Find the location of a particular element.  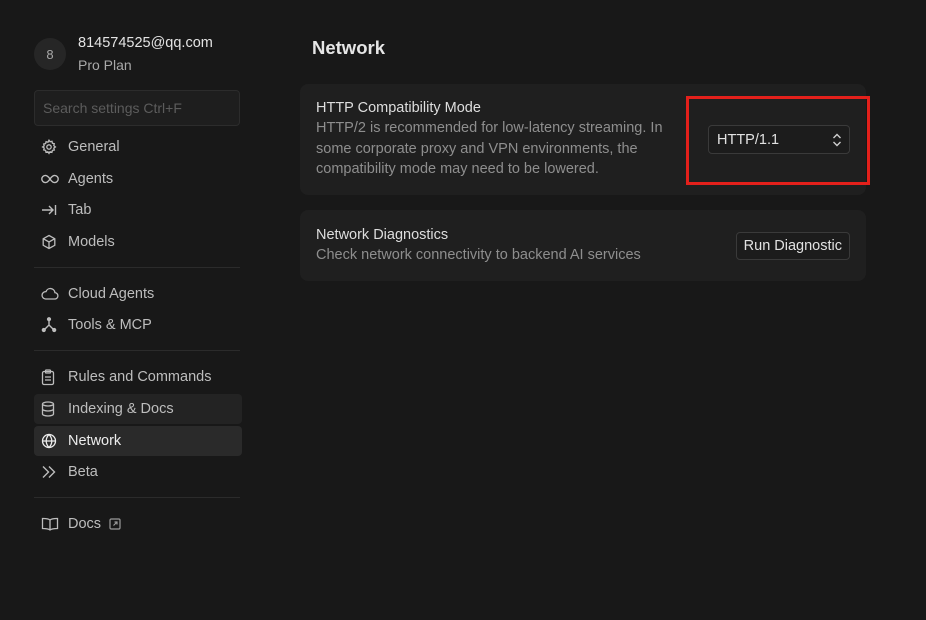

page-title: Network is located at coordinates (348, 47).